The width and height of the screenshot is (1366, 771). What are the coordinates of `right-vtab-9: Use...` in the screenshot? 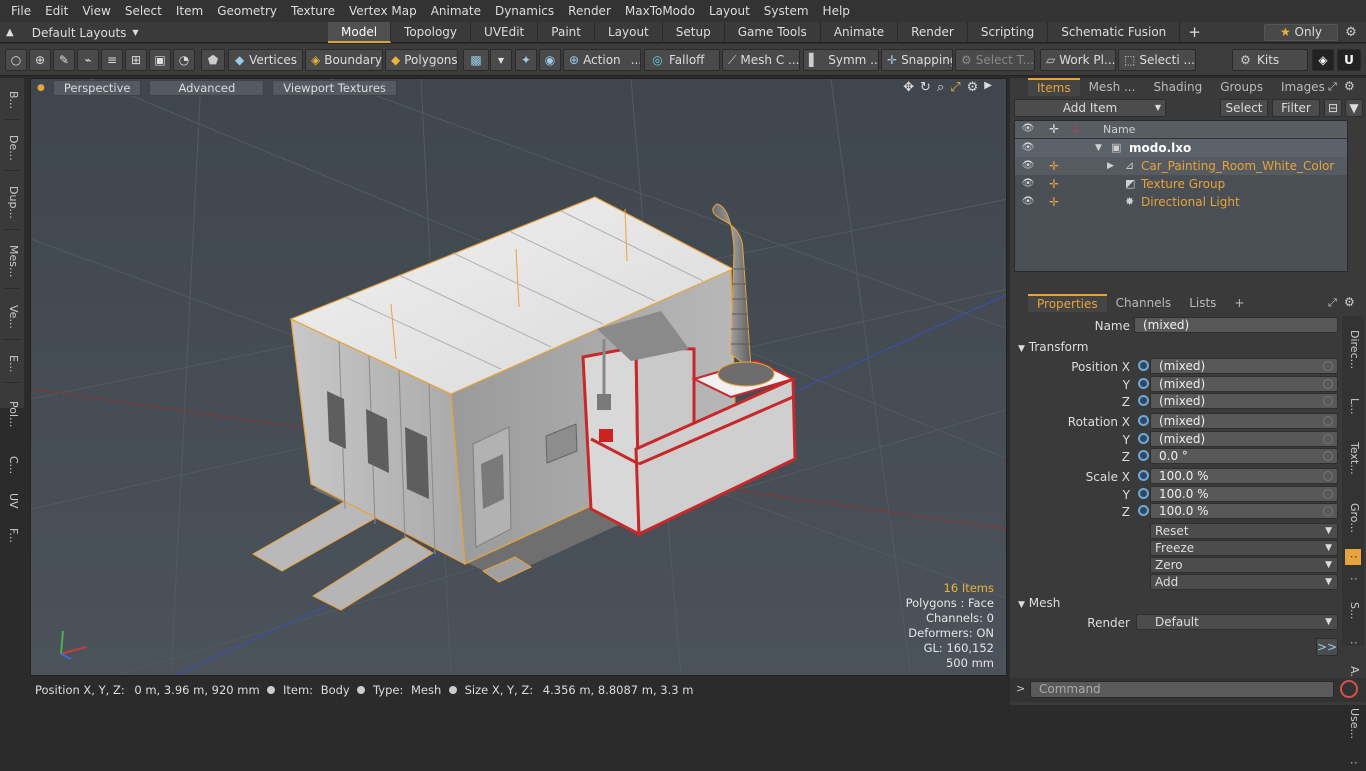 It's located at (1353, 724).